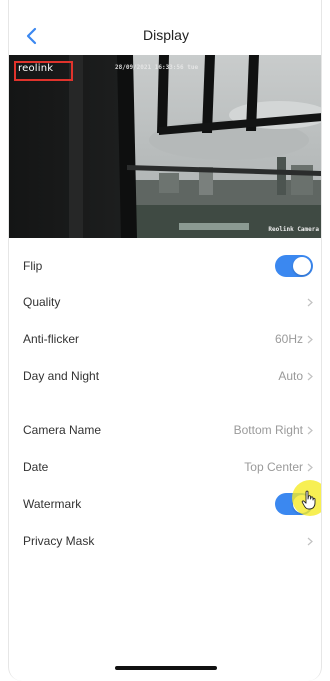 The width and height of the screenshot is (330, 681). Describe the element at coordinates (36, 68) in the screenshot. I see `logo-osd-text: reolink` at that location.